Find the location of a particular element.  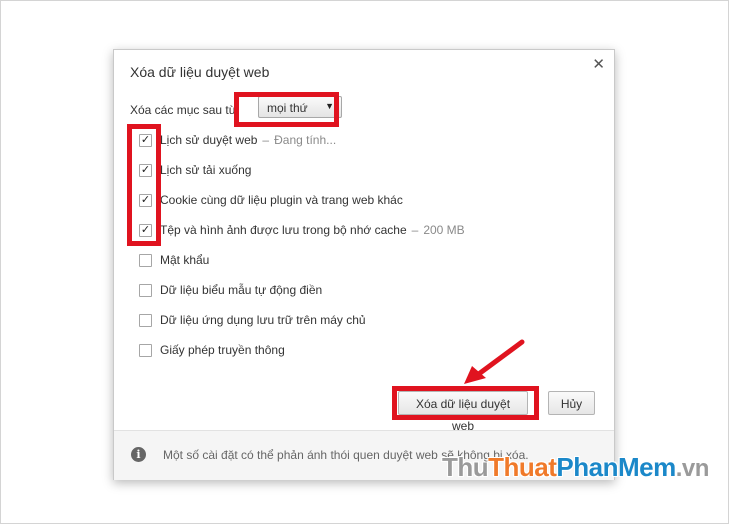

watermark-part-1: Thu is located at coordinates (465, 467).